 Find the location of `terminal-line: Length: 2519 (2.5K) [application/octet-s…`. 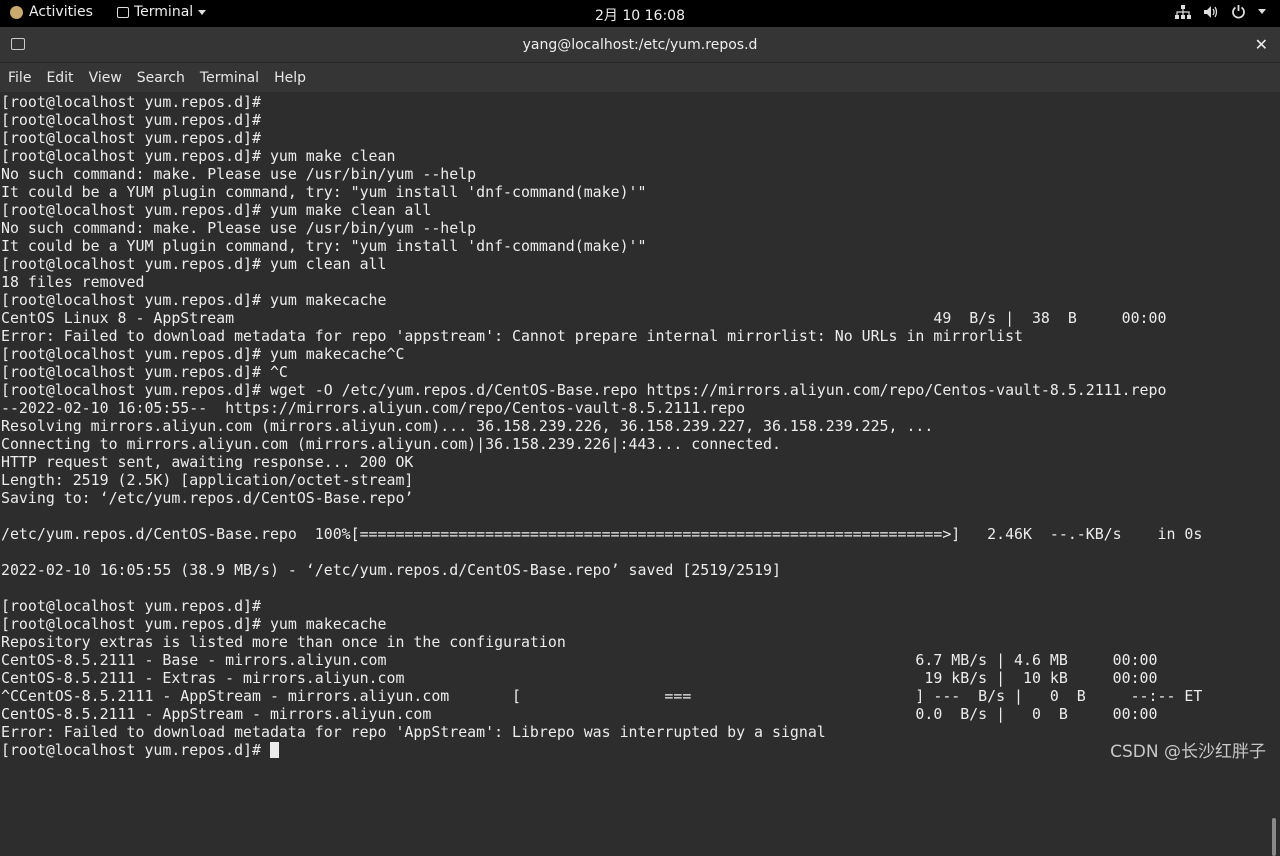

terminal-line: Length: 2519 (2.5K) [application/octet-s… is located at coordinates (207, 480).